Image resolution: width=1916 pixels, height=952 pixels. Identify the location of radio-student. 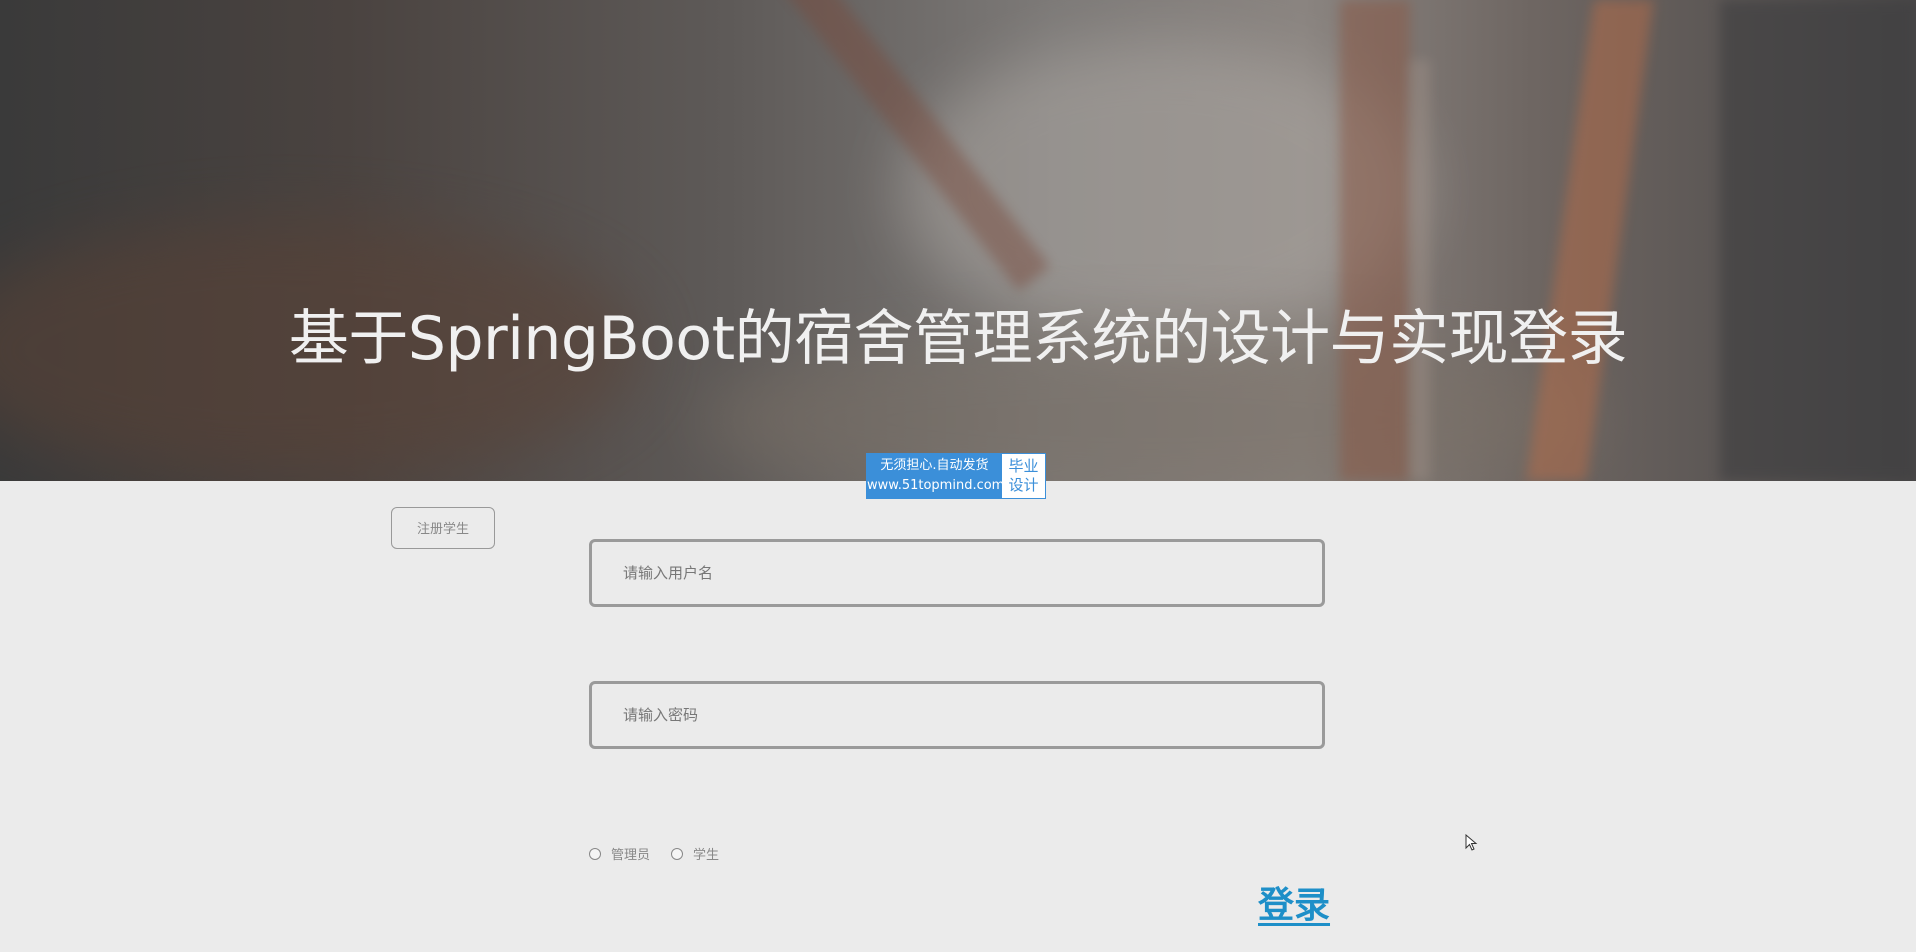
(677, 853).